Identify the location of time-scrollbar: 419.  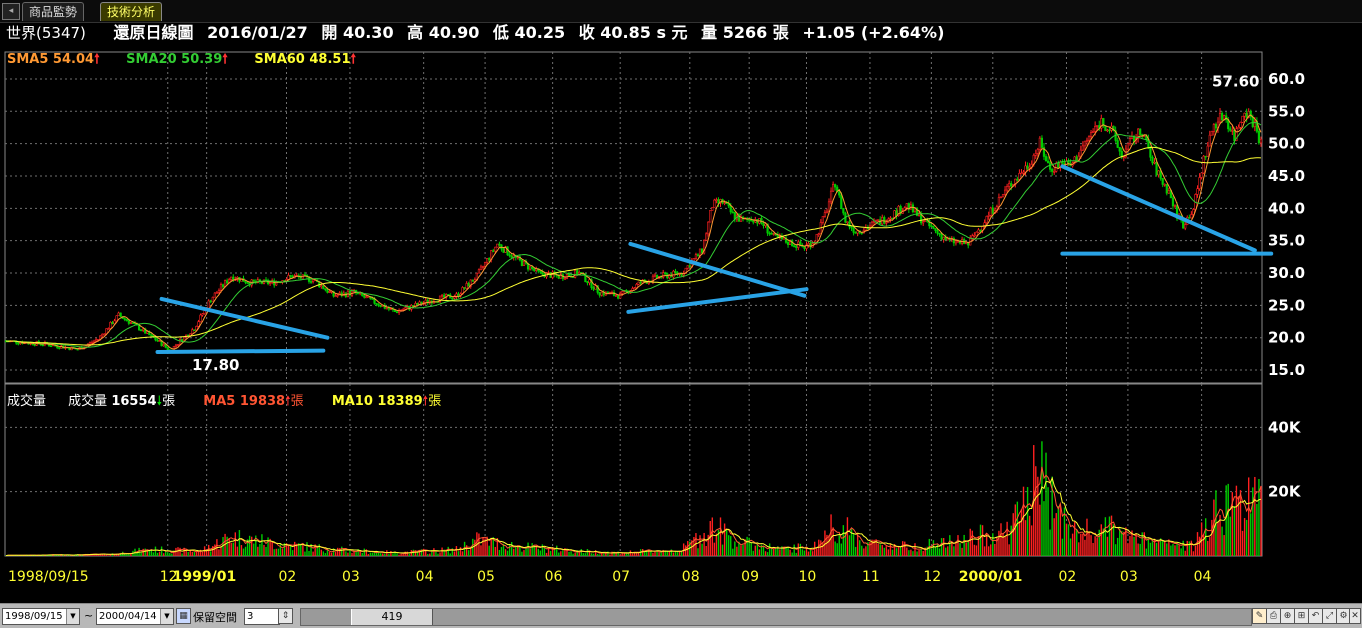
(776, 617).